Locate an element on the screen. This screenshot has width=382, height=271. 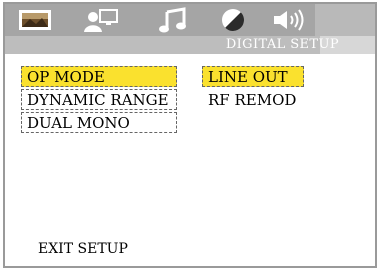
tab-user is located at coordinates (102, 20).